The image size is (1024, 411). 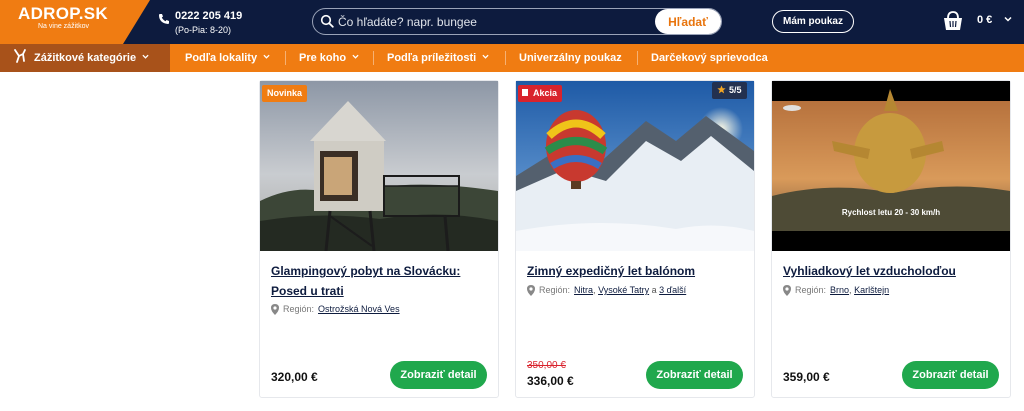 I want to click on nav-by-location: Podľa lokality, so click(x=227, y=58).